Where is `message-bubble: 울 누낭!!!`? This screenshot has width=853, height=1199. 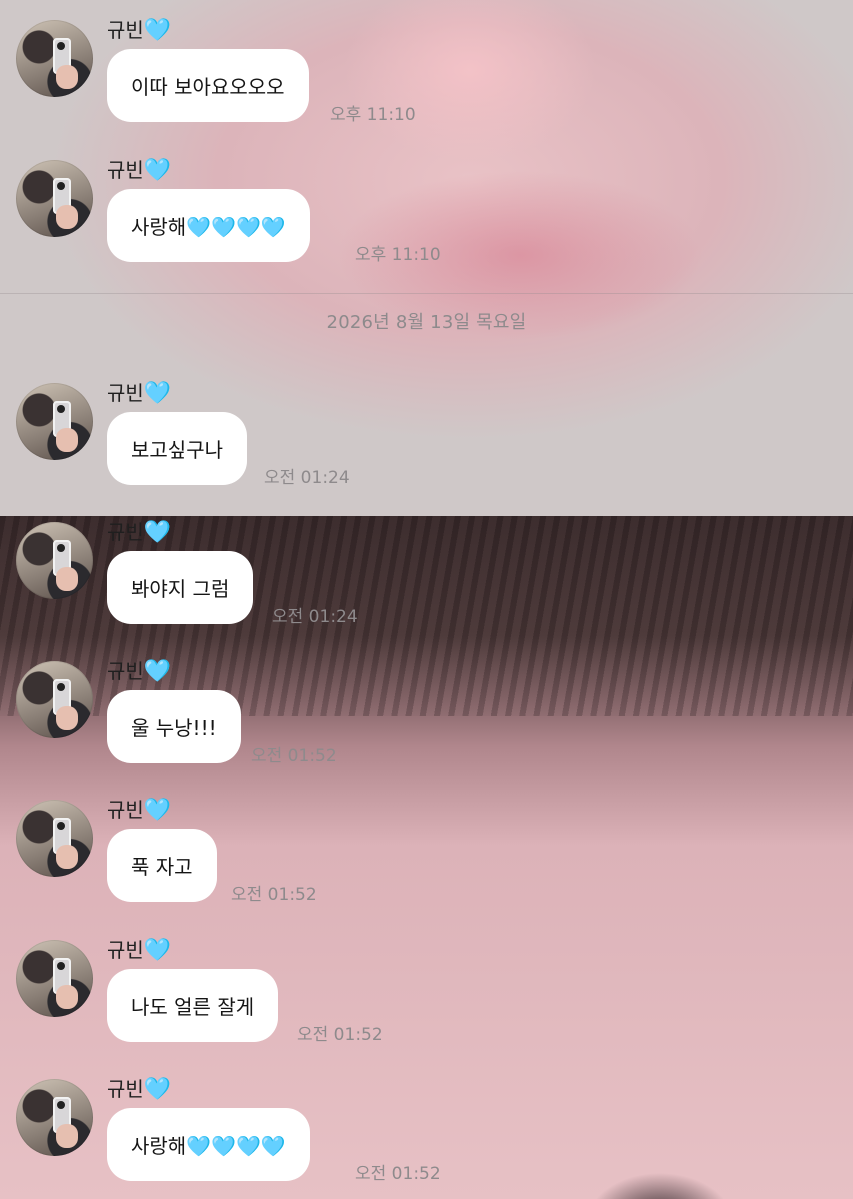 message-bubble: 울 누낭!!! is located at coordinates (174, 726).